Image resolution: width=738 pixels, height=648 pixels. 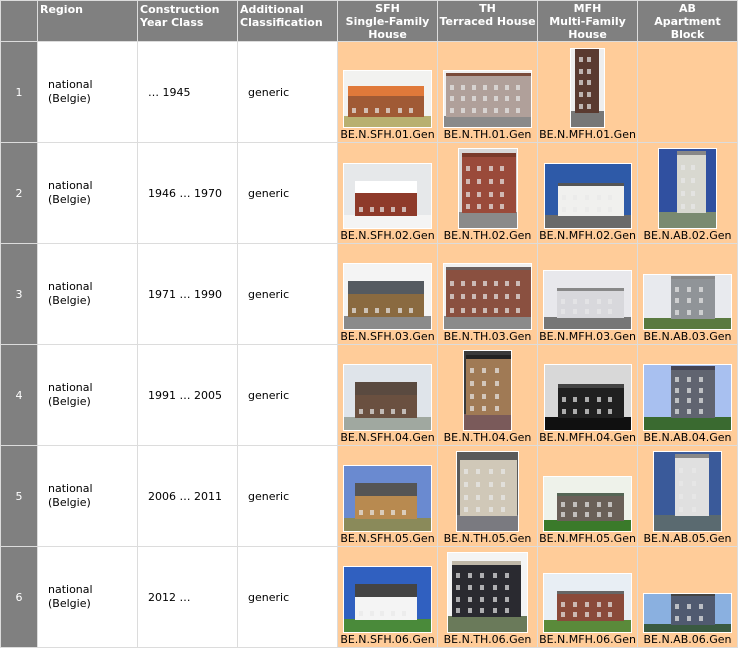 I want to click on type-code: SFH, so click(x=387, y=8).